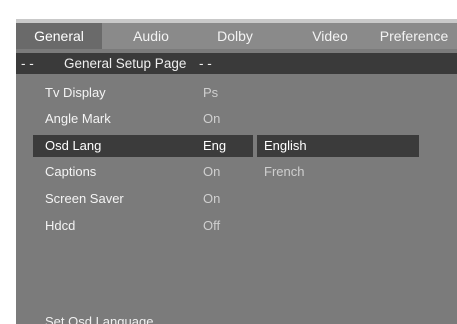 This screenshot has width=457, height=324. I want to click on title-suffix-dashes: - -, so click(205, 63).